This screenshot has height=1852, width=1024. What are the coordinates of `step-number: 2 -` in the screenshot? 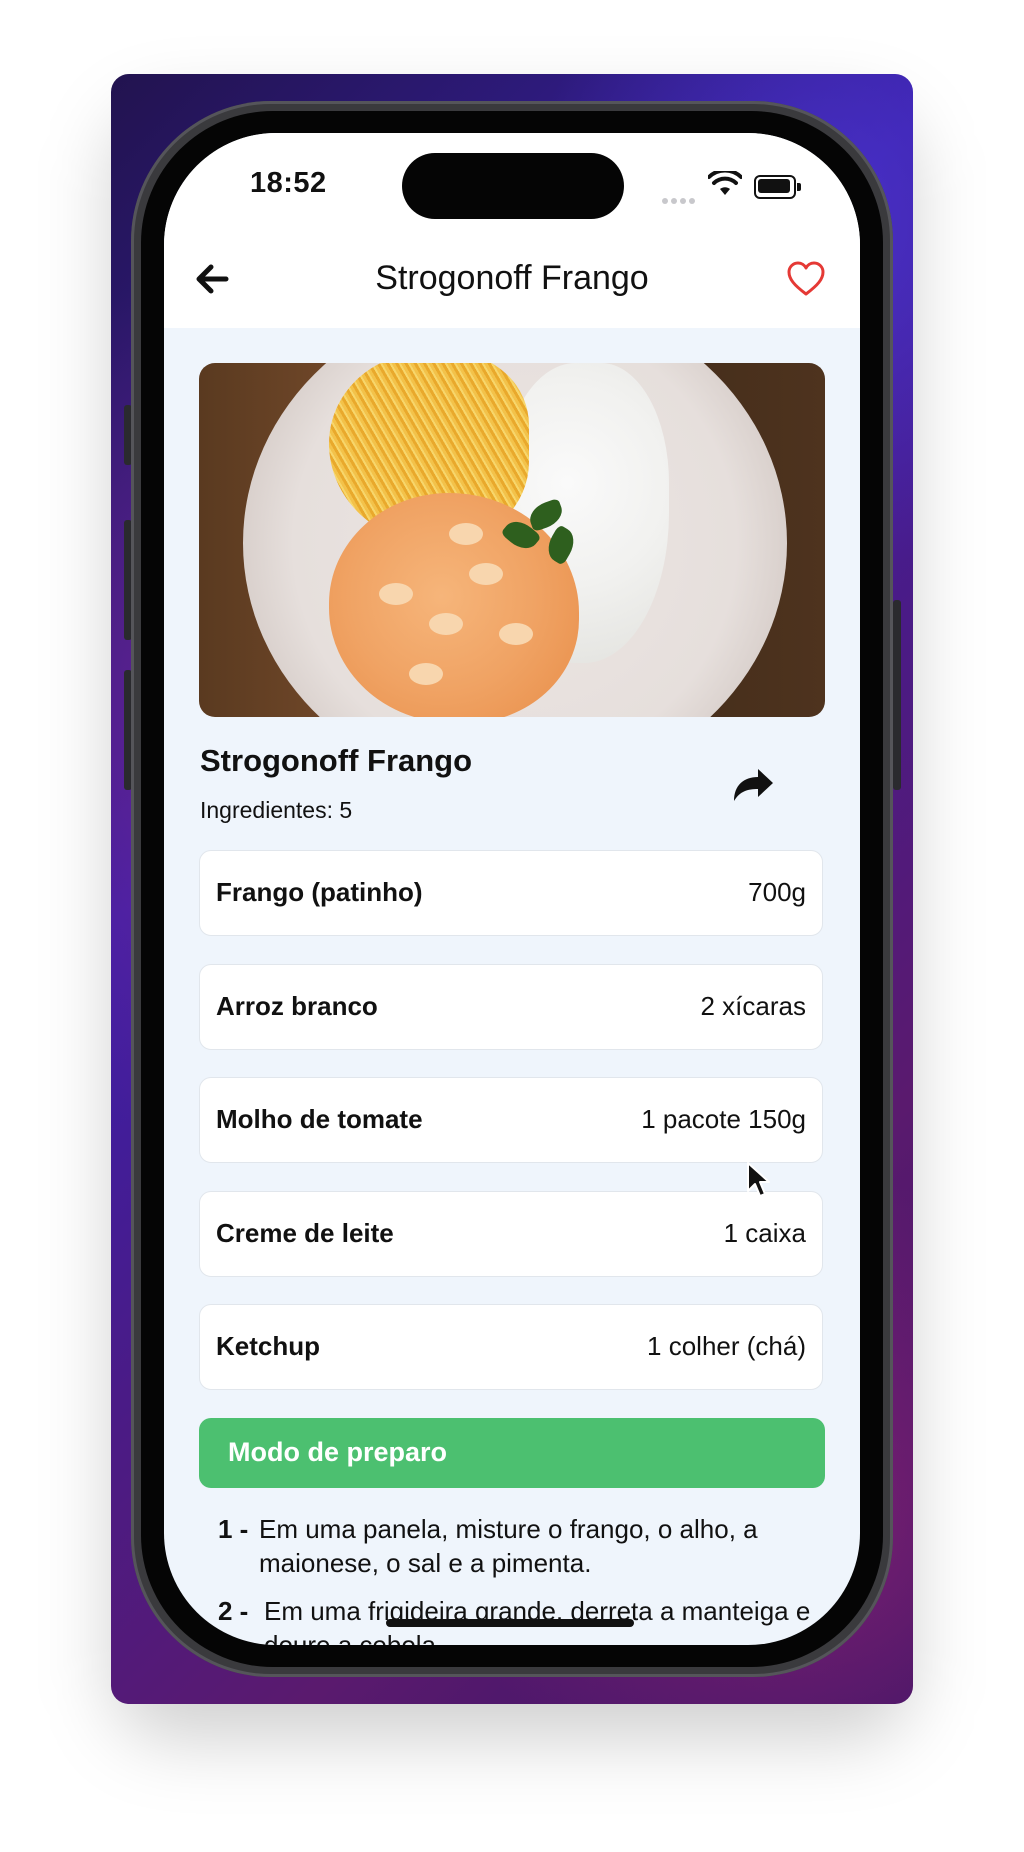 It's located at (233, 1611).